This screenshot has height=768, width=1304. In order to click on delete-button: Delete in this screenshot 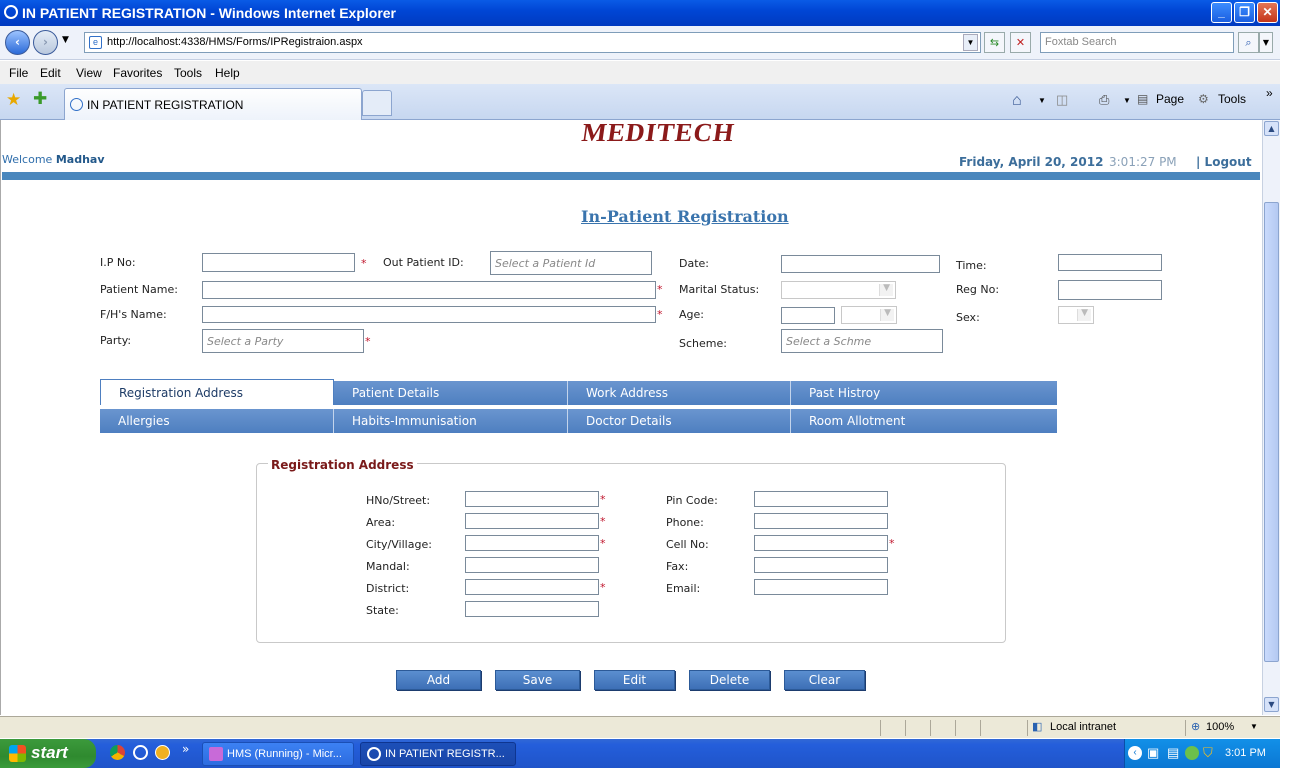, I will do `click(729, 680)`.